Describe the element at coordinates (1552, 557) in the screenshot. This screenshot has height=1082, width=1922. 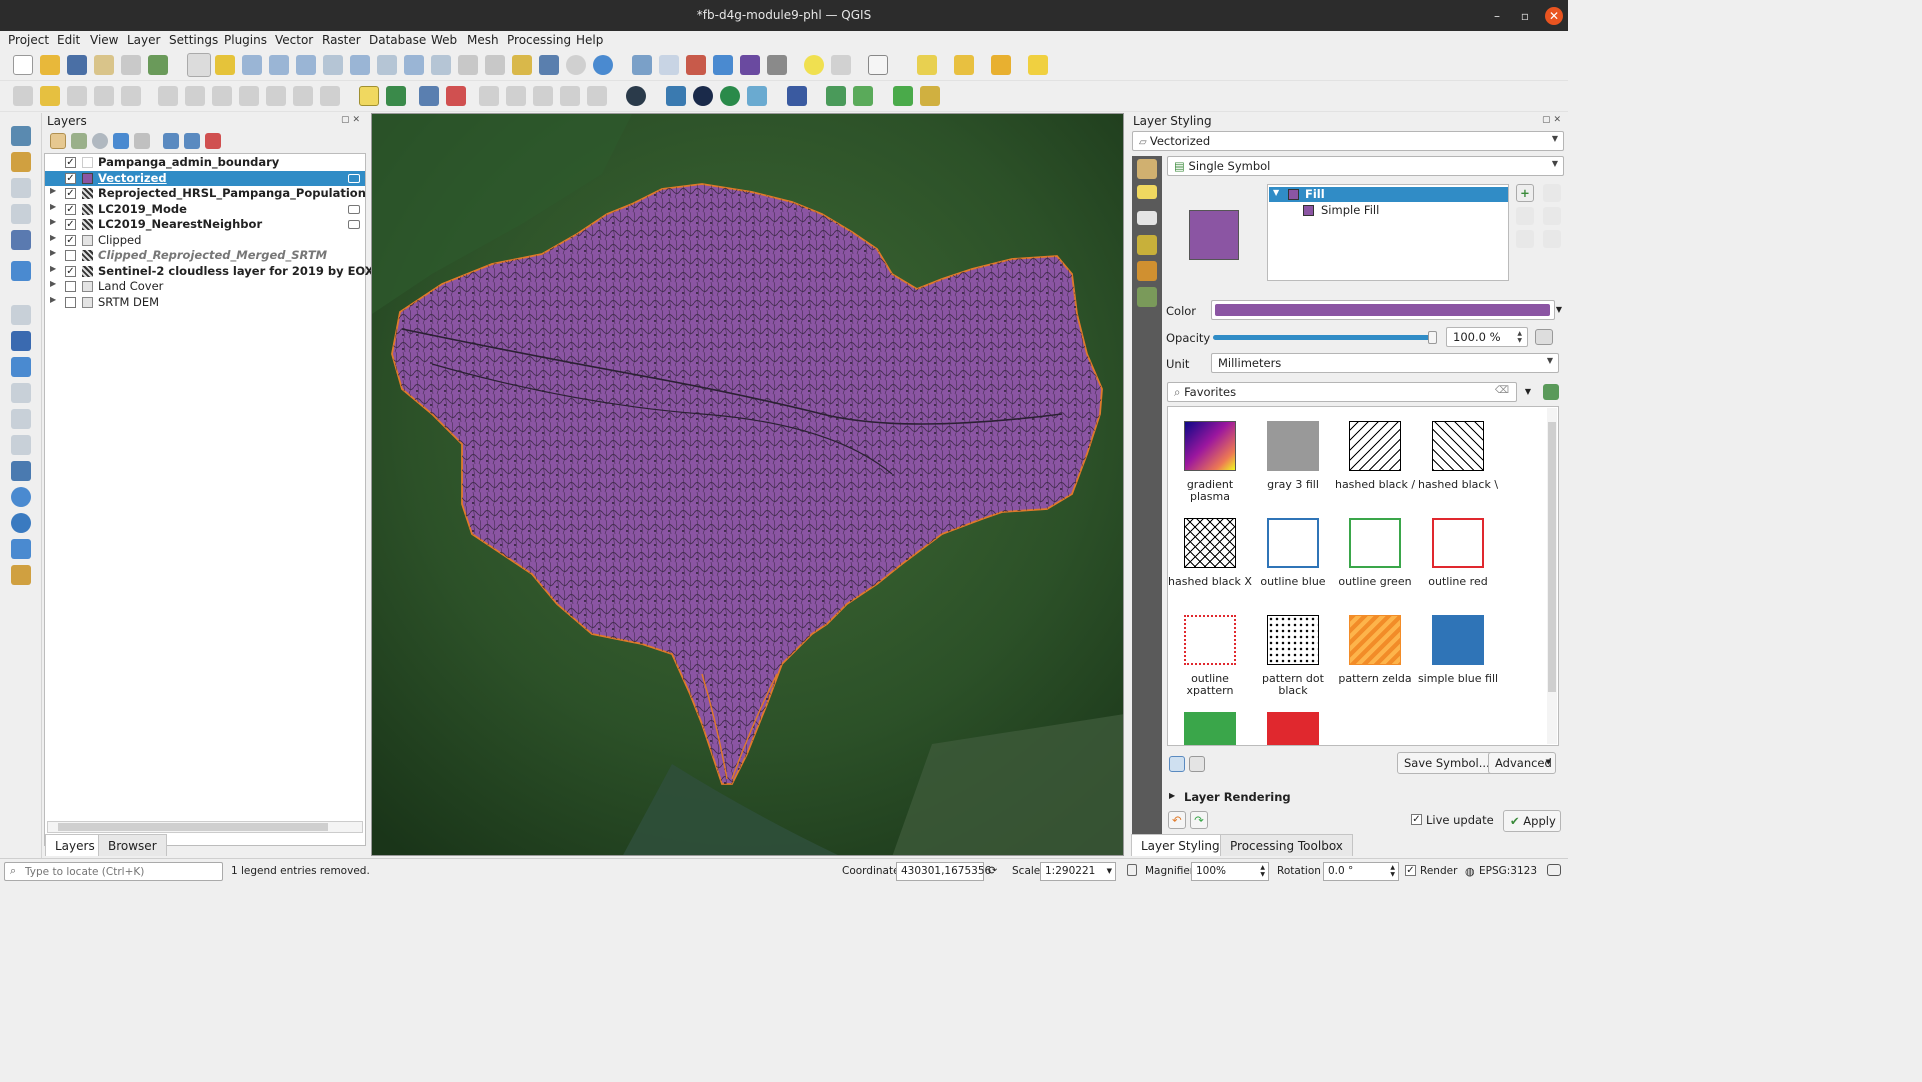
I see `scrollbar-thumb` at that location.